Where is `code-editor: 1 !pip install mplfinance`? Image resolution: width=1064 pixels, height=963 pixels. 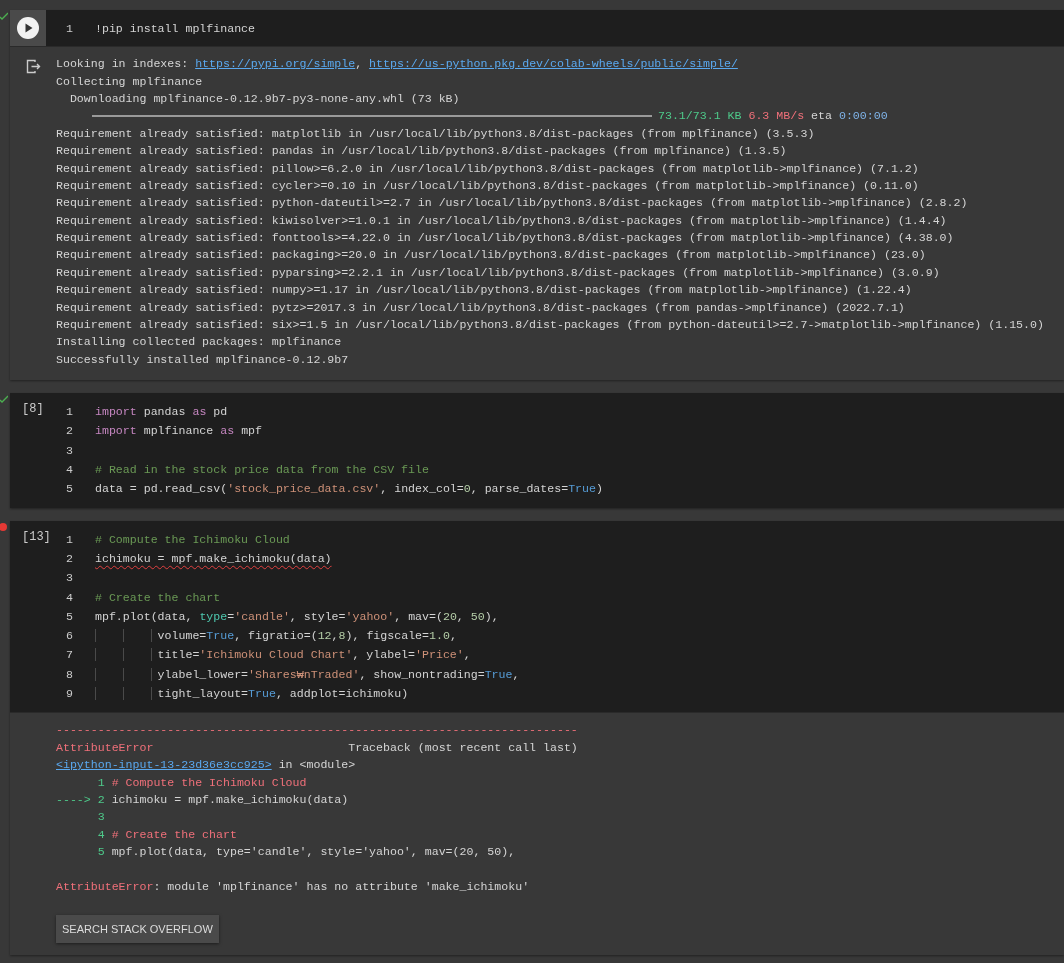 code-editor: 1 !pip install mplfinance is located at coordinates (537, 28).